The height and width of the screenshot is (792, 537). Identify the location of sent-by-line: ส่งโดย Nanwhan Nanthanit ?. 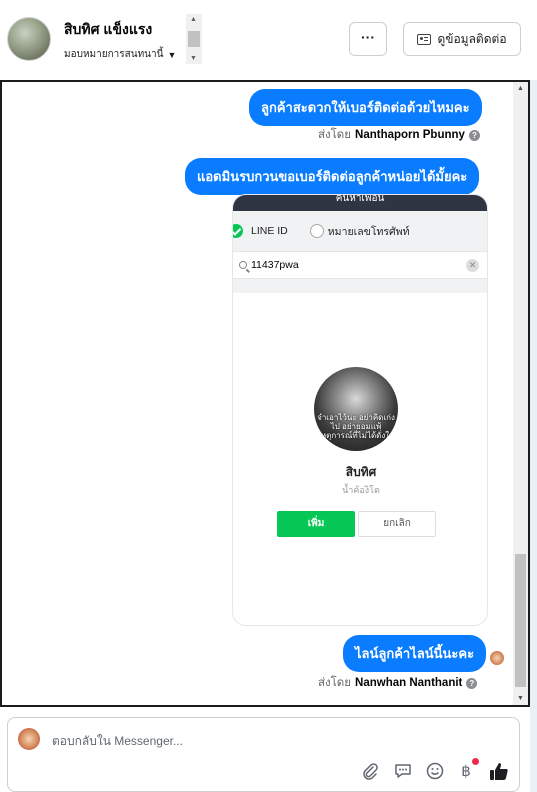
(398, 683).